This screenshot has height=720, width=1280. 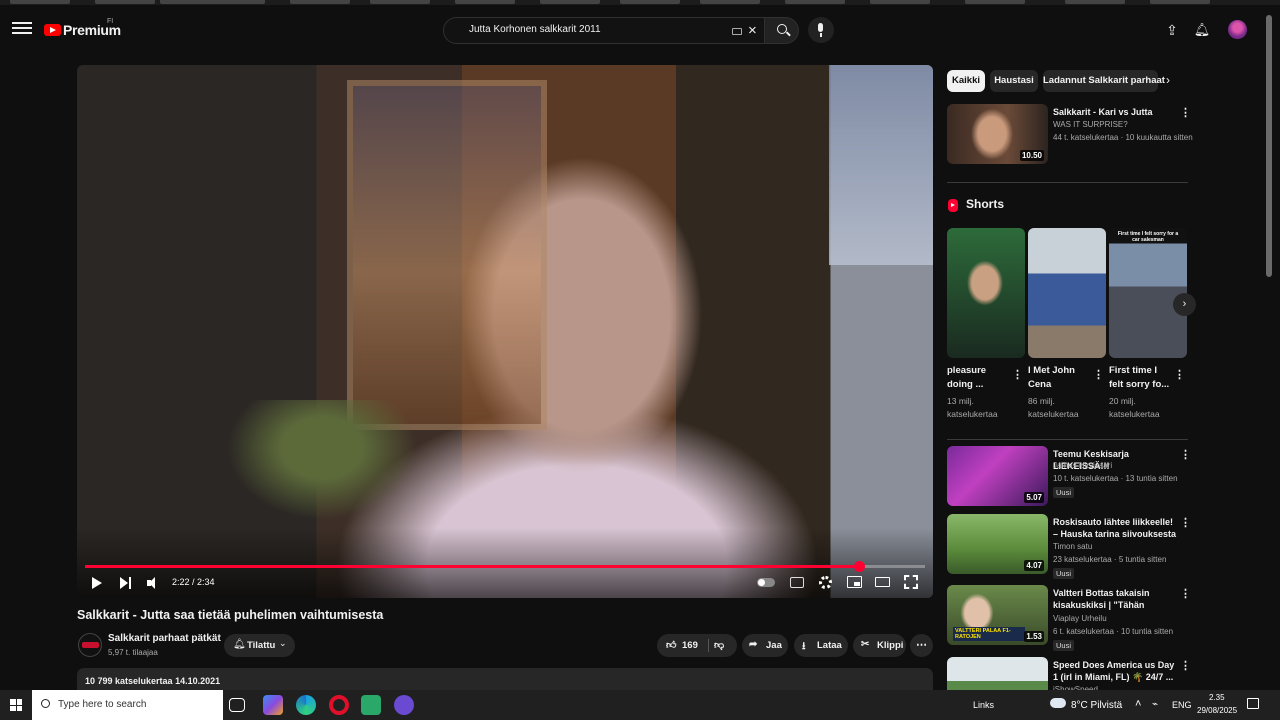 What do you see at coordinates (1155, 704) in the screenshot?
I see `network-icon: ⌁` at bounding box center [1155, 704].